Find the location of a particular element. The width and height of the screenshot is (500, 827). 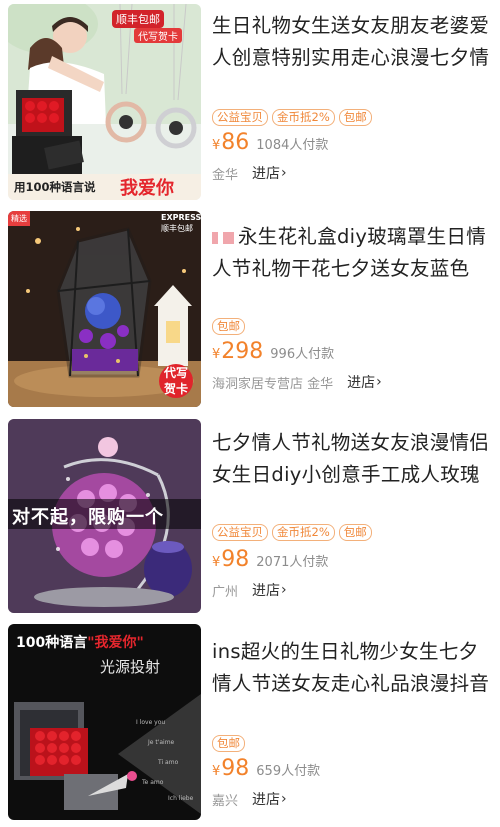

shop-row: 嘉兴 进店 › is located at coordinates (249, 799).